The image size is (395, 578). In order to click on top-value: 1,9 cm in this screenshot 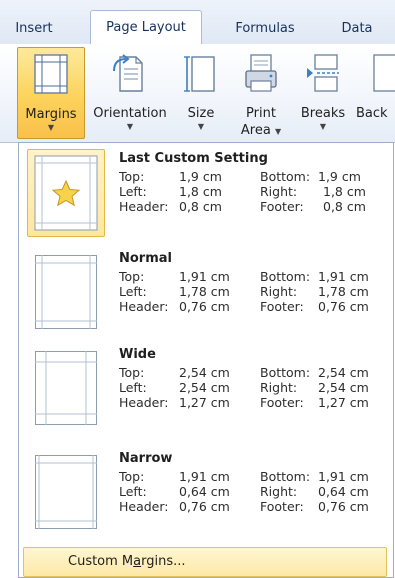, I will do `click(200, 176)`.